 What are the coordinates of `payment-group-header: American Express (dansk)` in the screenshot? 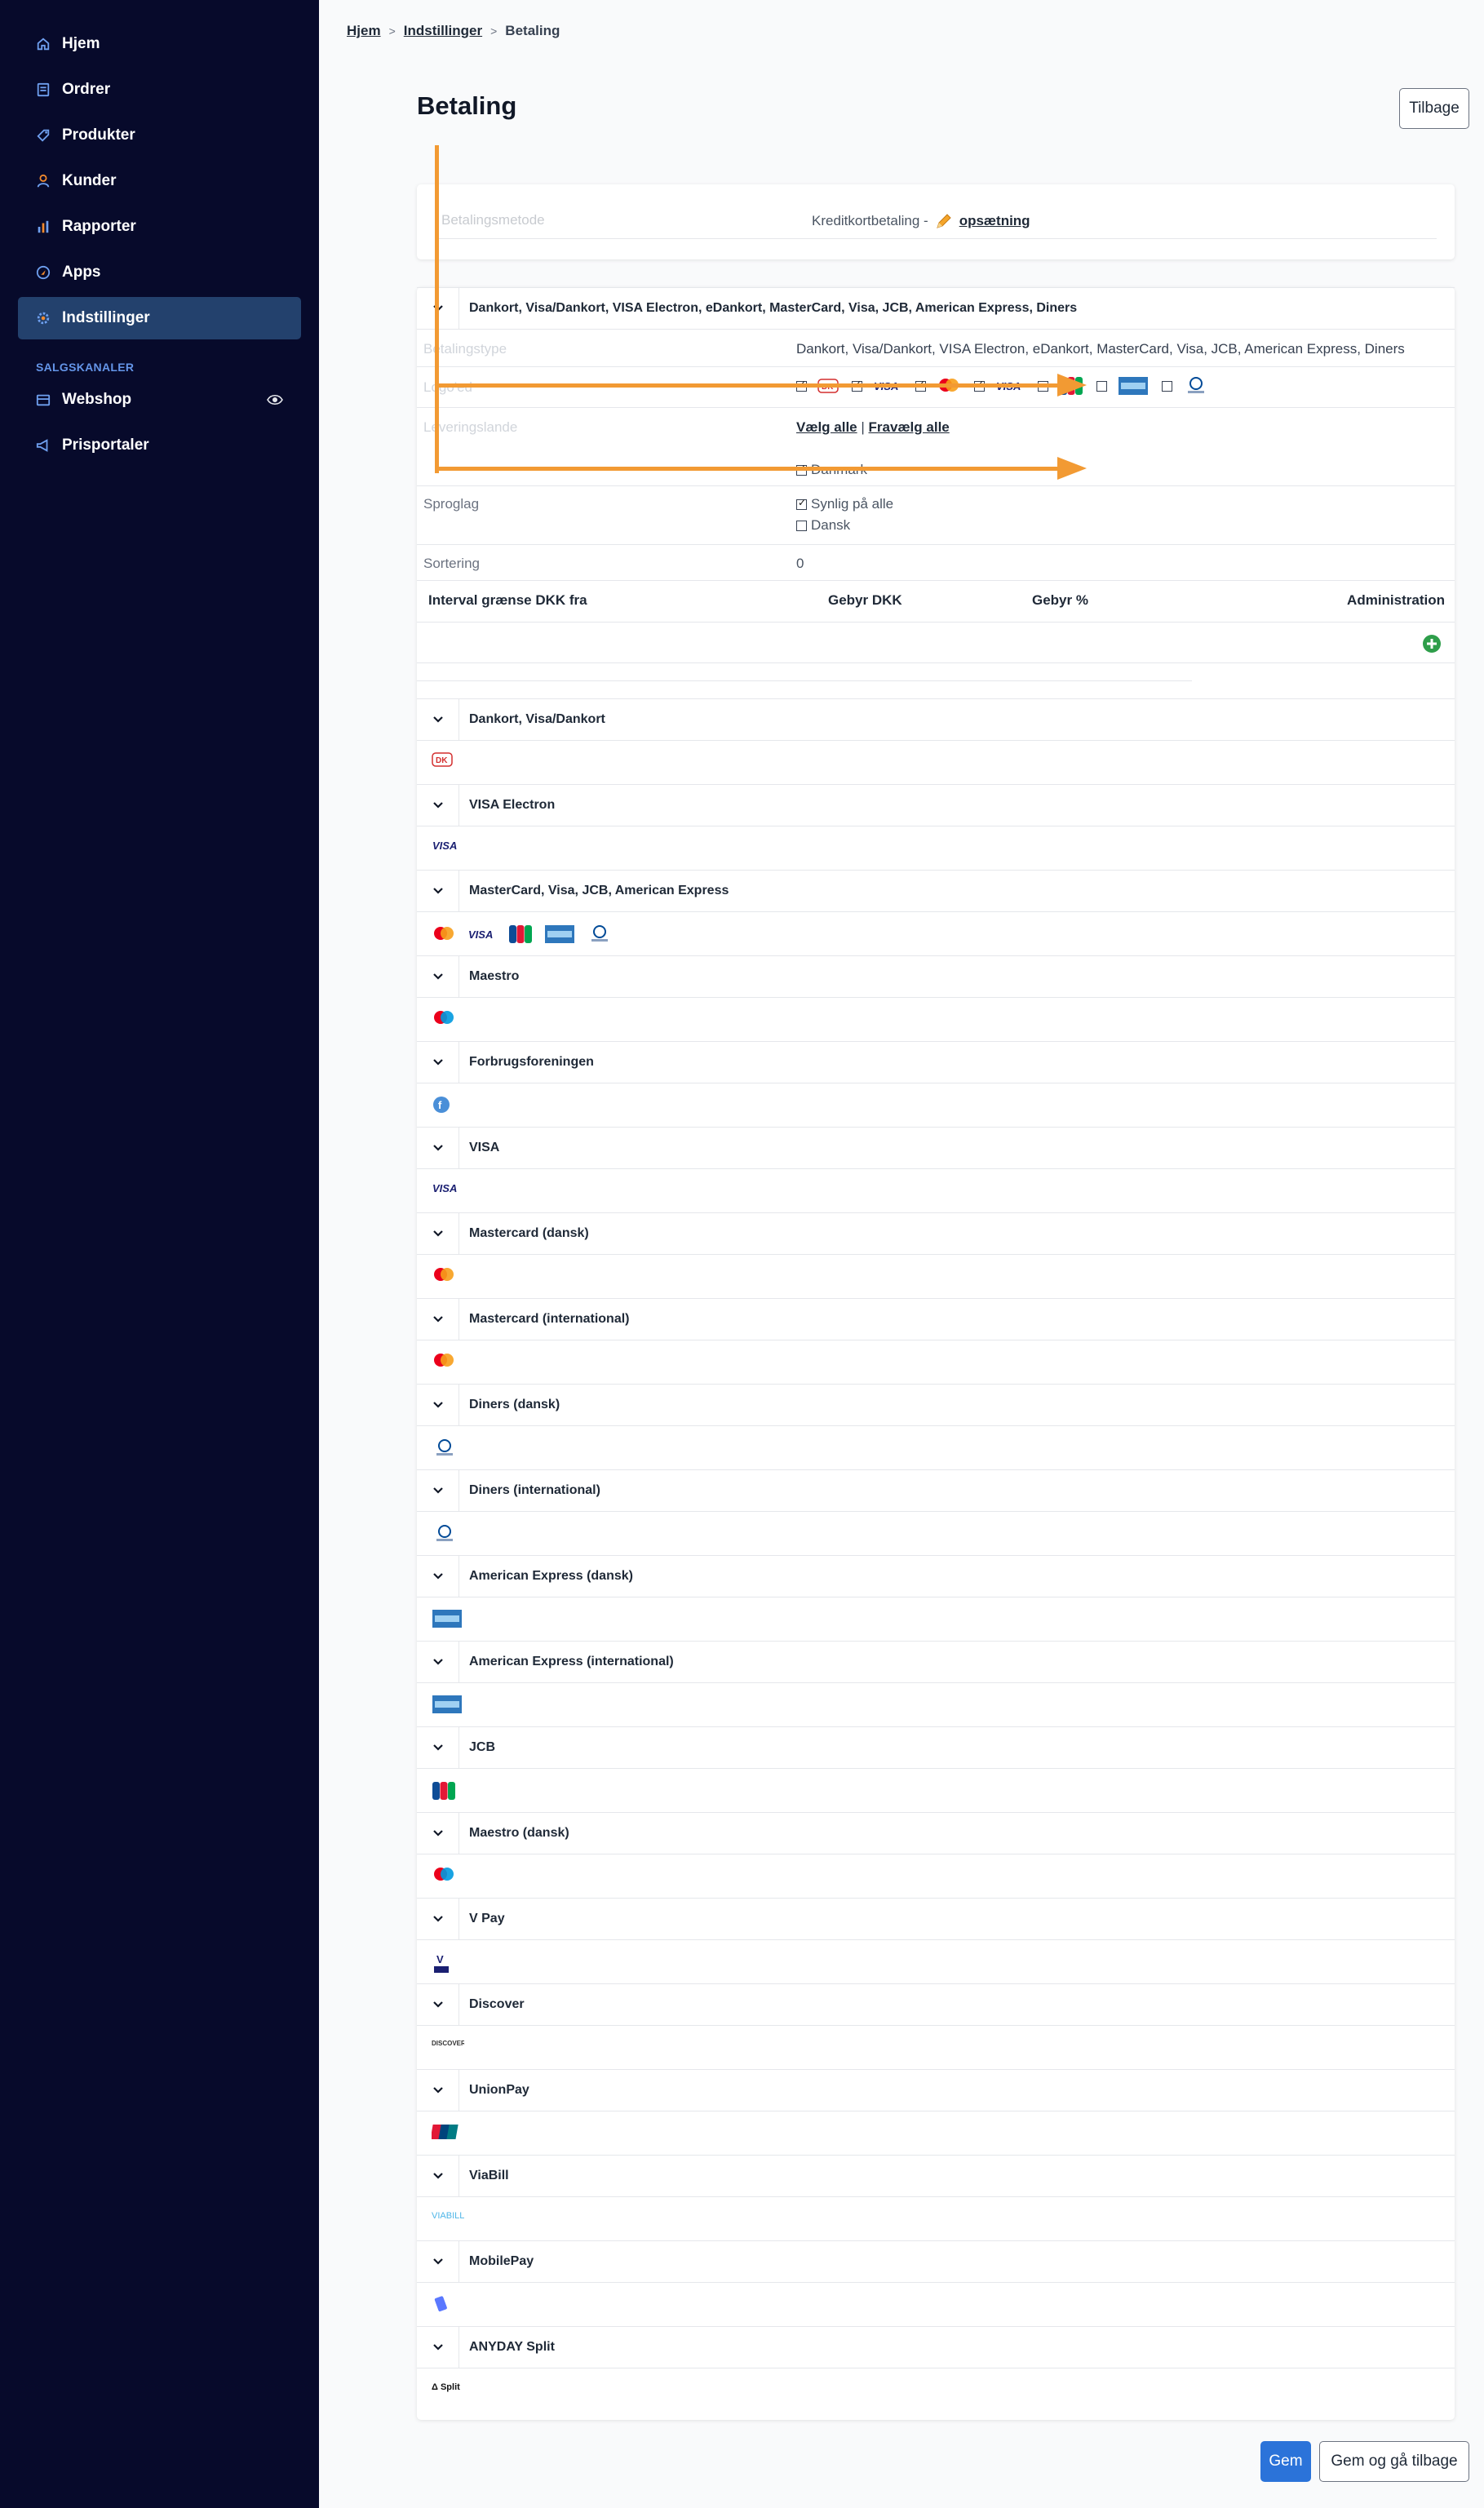 It's located at (936, 1576).